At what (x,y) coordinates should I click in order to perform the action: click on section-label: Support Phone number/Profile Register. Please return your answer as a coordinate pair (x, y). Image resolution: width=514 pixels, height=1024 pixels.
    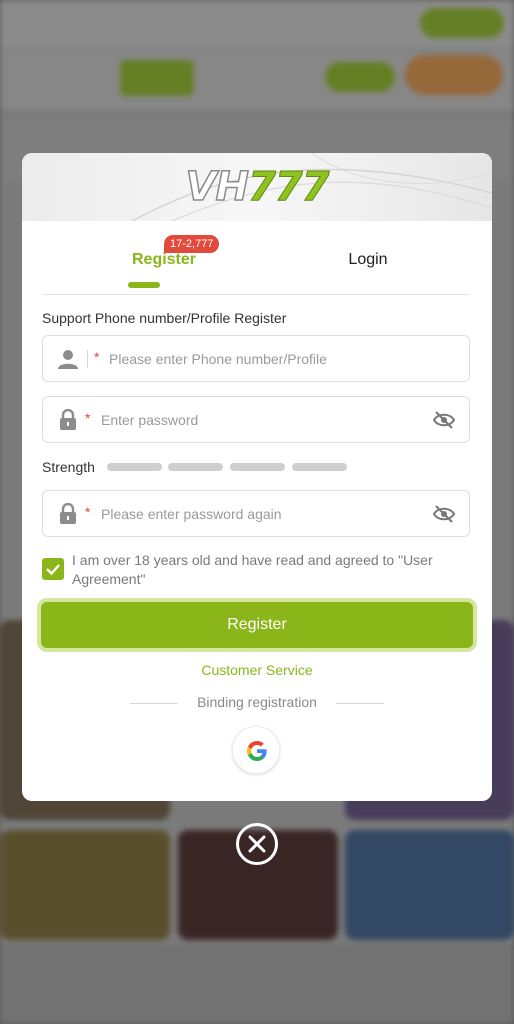
    Looking at the image, I should click on (164, 318).